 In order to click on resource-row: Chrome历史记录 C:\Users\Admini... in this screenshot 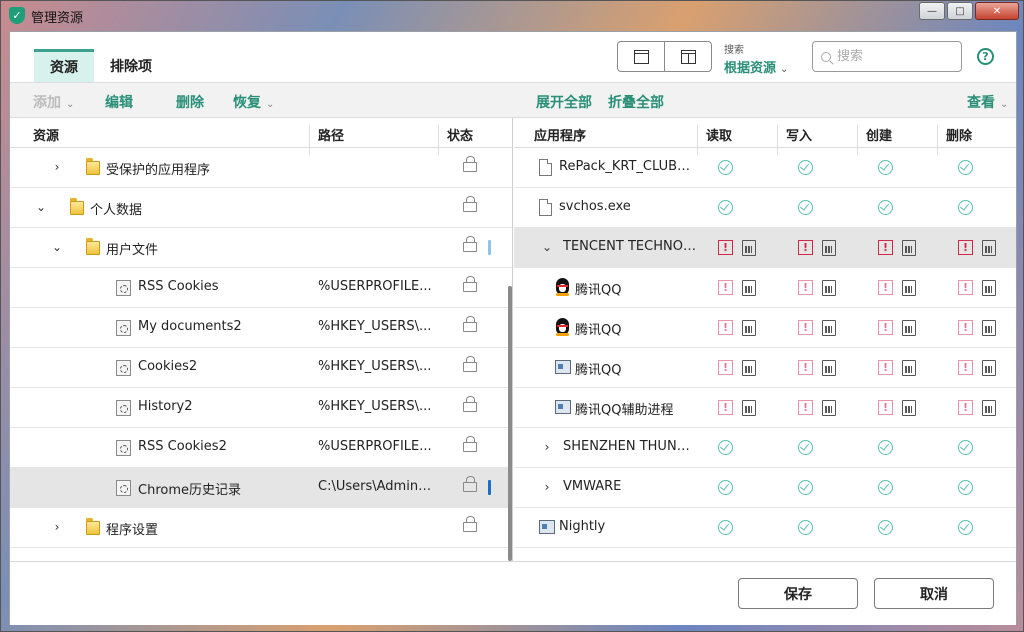, I will do `click(261, 488)`.